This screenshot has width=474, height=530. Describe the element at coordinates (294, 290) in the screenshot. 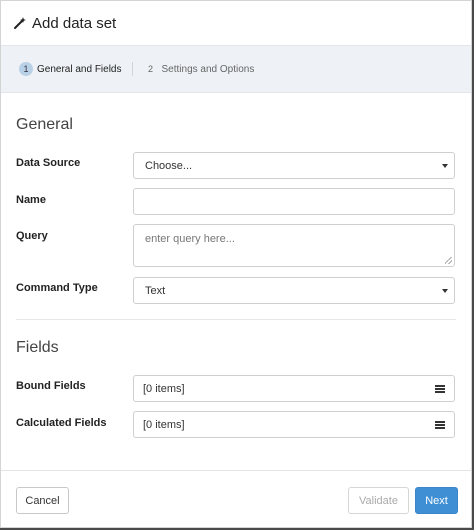

I see `command-type-select: Text` at that location.